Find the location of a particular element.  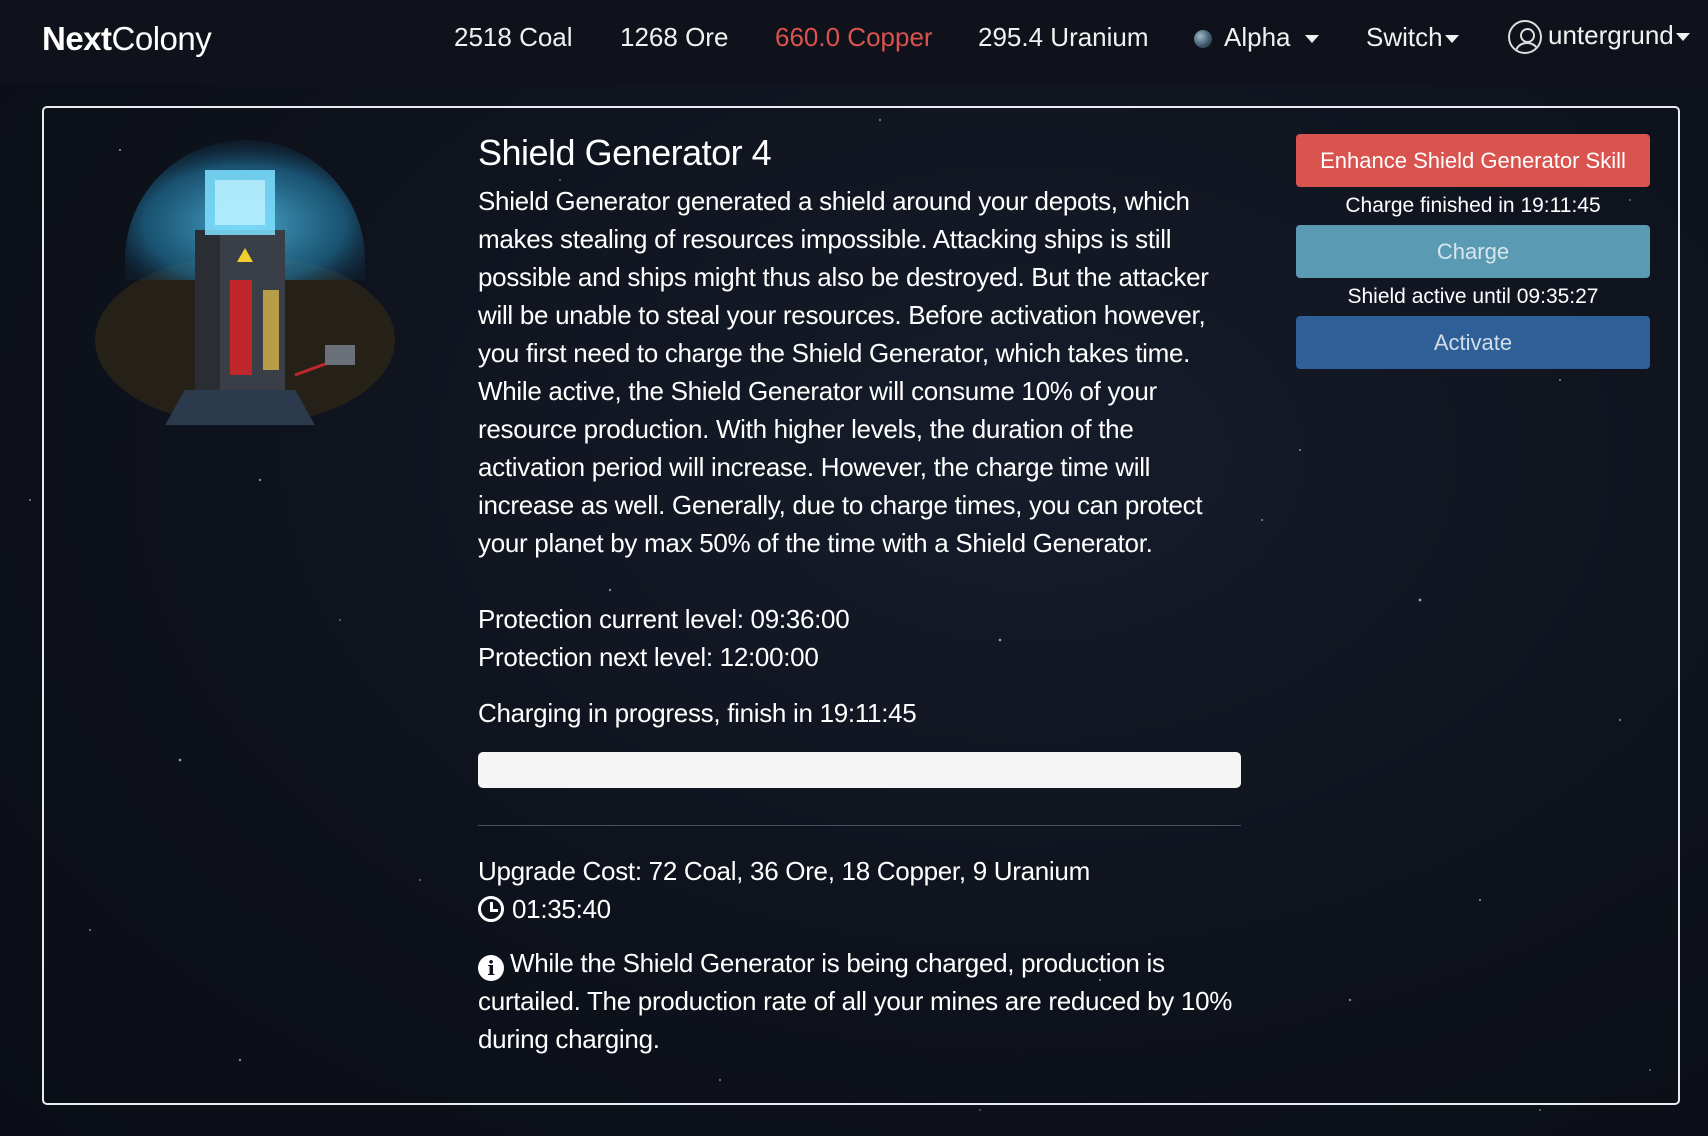

shield-active-status: Shield active until 09:35:27 is located at coordinates (1473, 296).